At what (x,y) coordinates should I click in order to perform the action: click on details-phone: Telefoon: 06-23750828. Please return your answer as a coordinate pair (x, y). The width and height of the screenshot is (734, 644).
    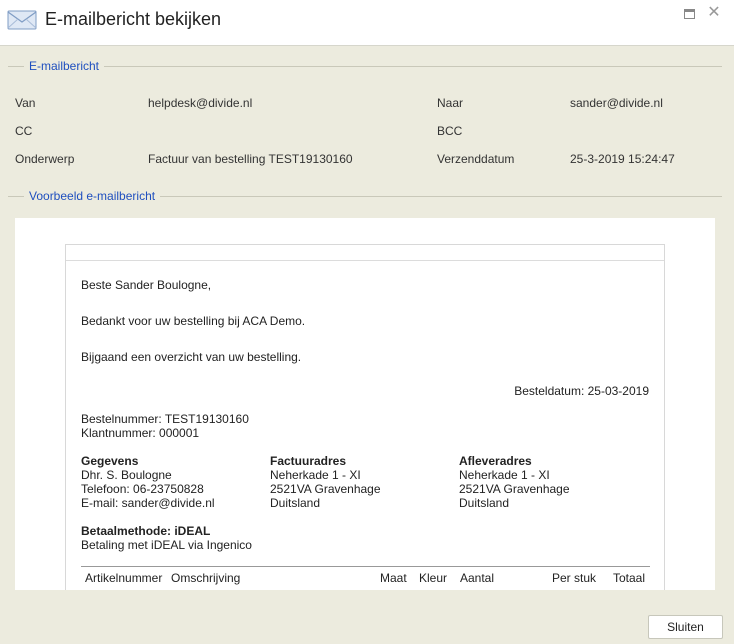
    Looking at the image, I should click on (142, 489).